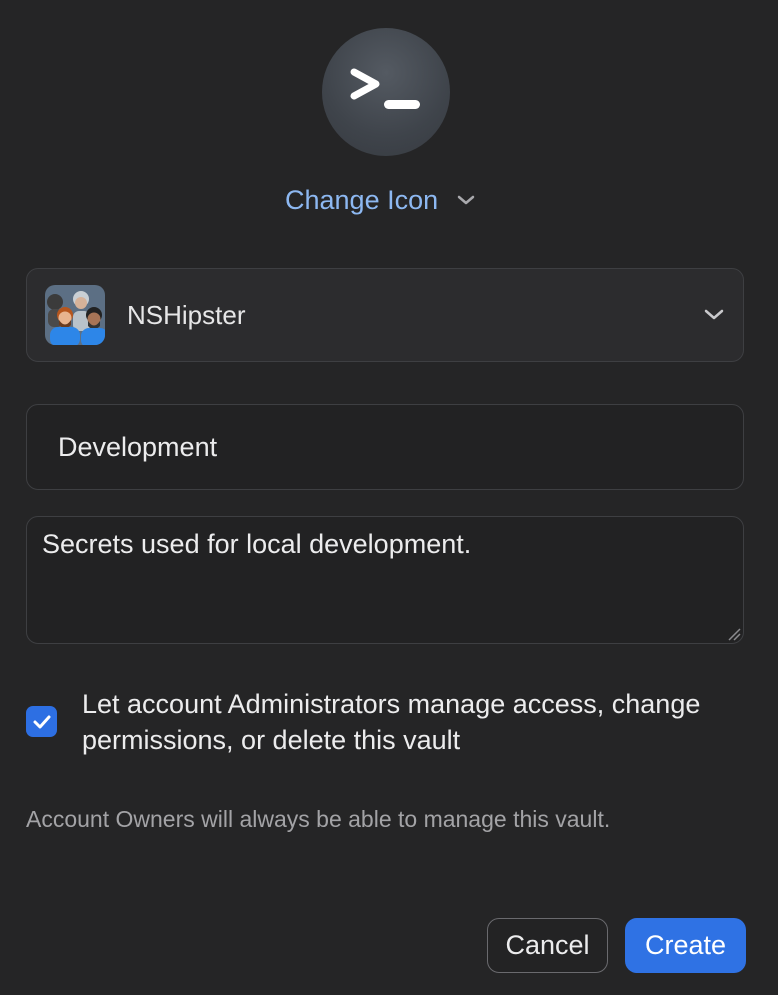 The image size is (778, 995). What do you see at coordinates (75, 315) in the screenshot?
I see `team-avatar` at bounding box center [75, 315].